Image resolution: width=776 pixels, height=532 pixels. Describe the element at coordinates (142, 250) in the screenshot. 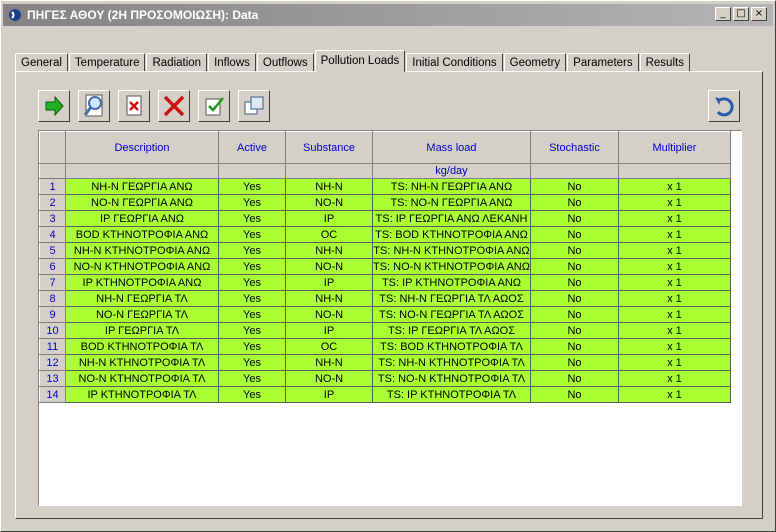

I see `description-cell: NH-N ΚΤΗΝΟΤΡΟΦΙΑ ΑΝΩ` at that location.